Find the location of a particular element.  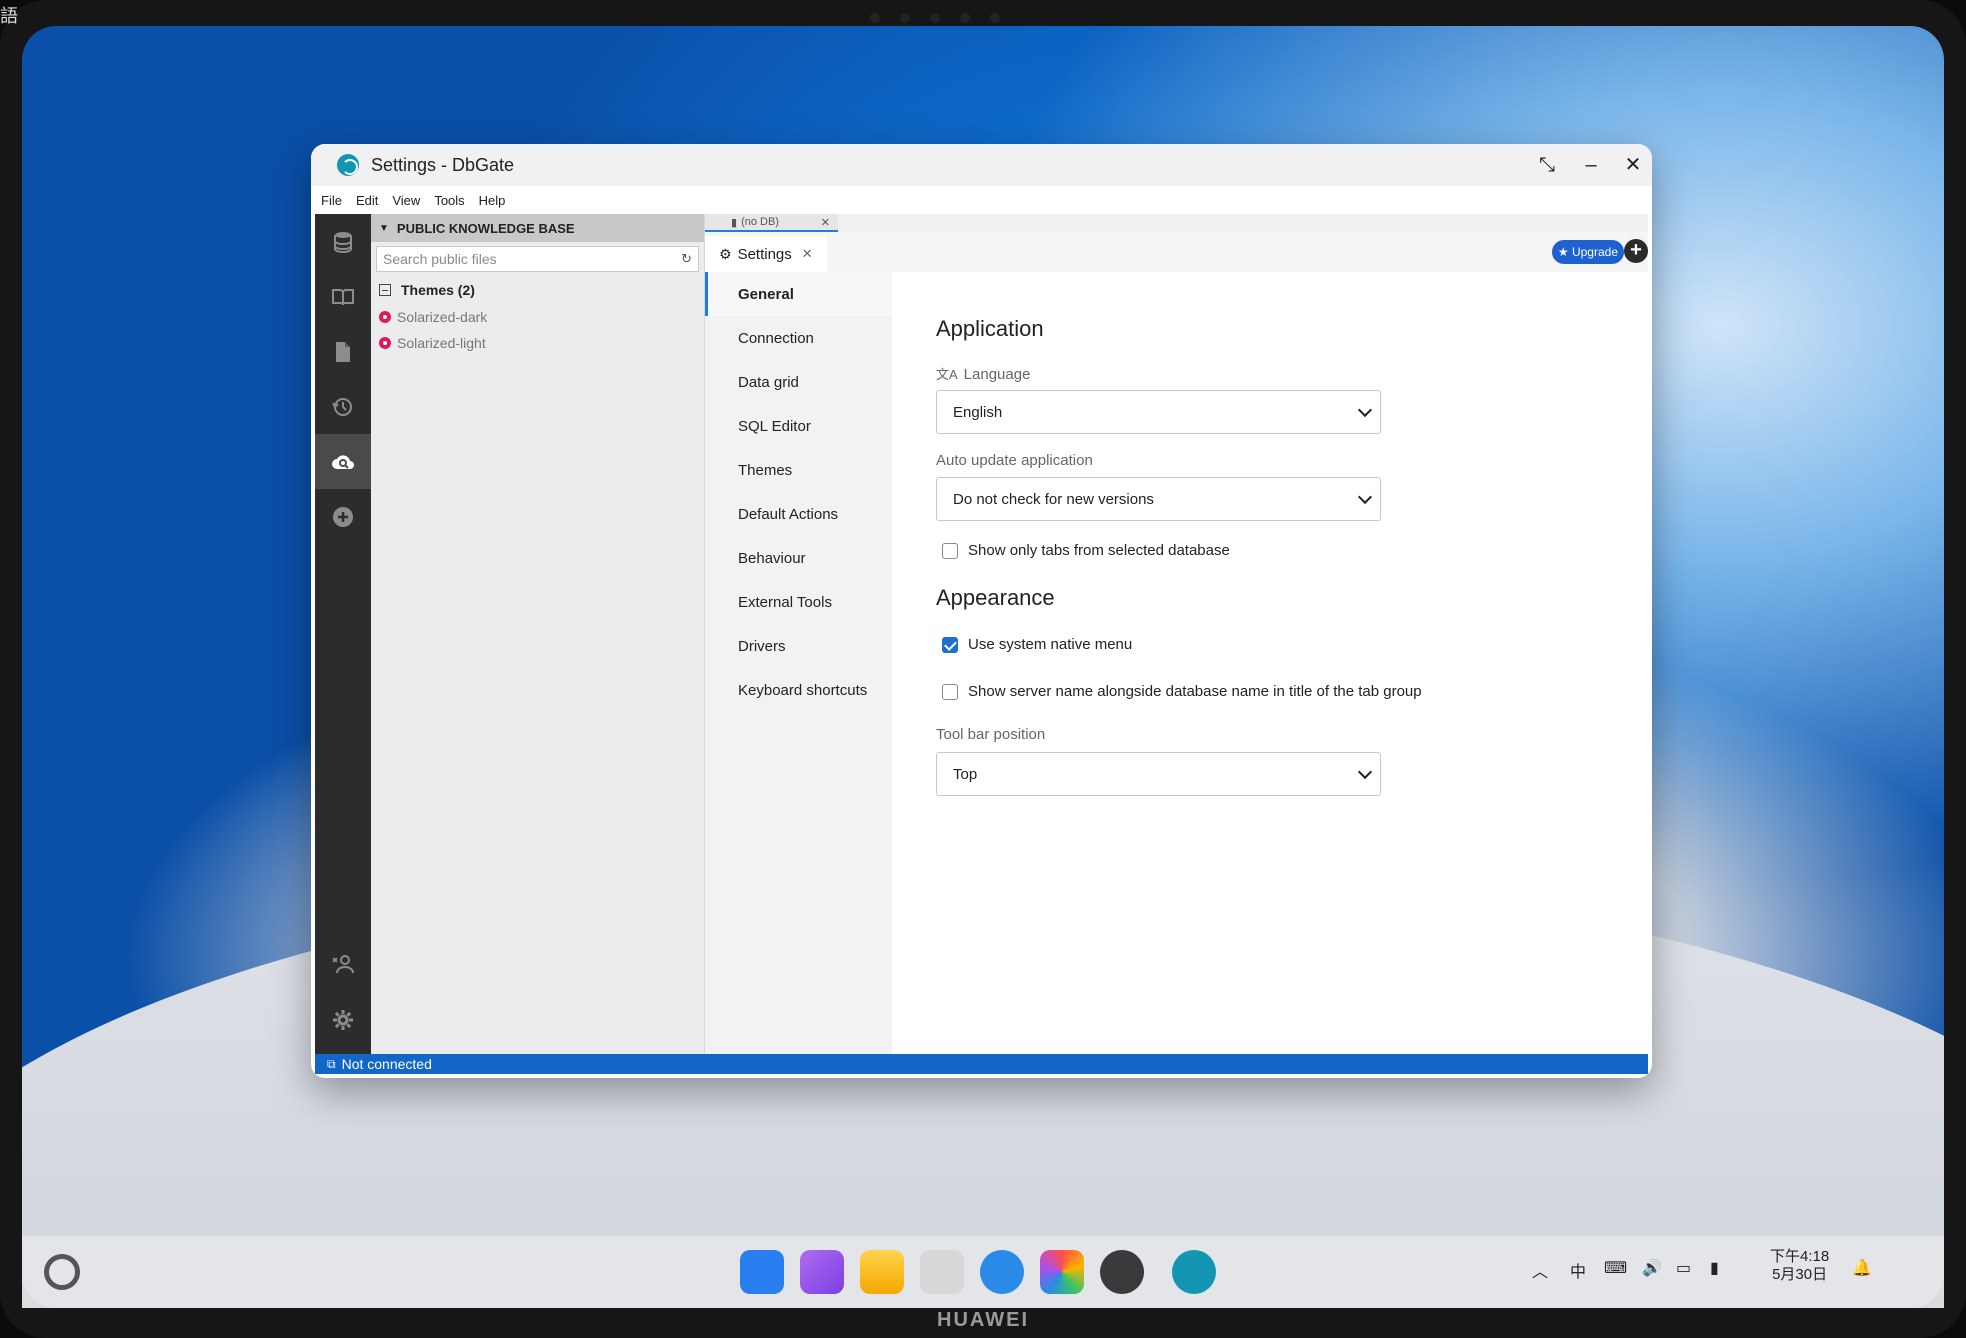

taskbar: ︿ 中 ⌨ 🔊 ▭ ▮ 下午4:18 5月30日 🔔 is located at coordinates (983, 1272).